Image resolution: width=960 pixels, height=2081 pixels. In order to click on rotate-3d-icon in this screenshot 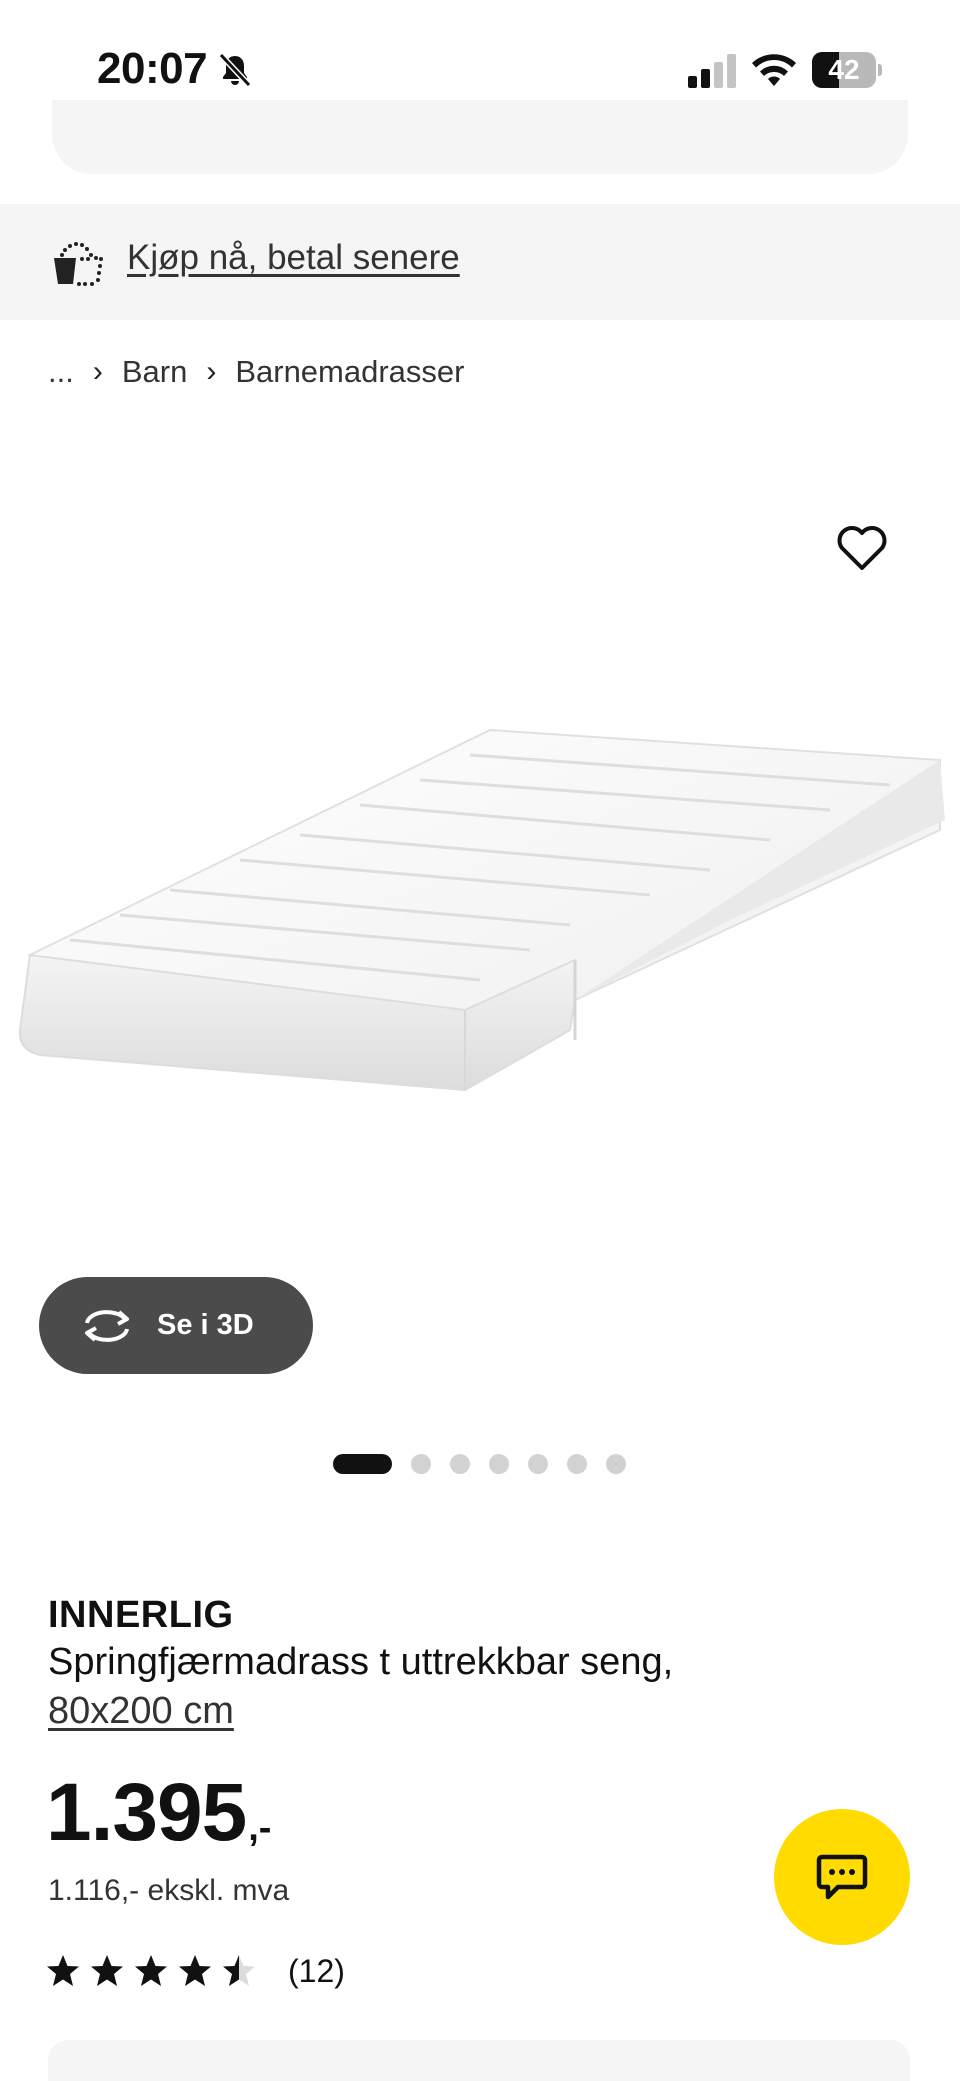, I will do `click(107, 1325)`.